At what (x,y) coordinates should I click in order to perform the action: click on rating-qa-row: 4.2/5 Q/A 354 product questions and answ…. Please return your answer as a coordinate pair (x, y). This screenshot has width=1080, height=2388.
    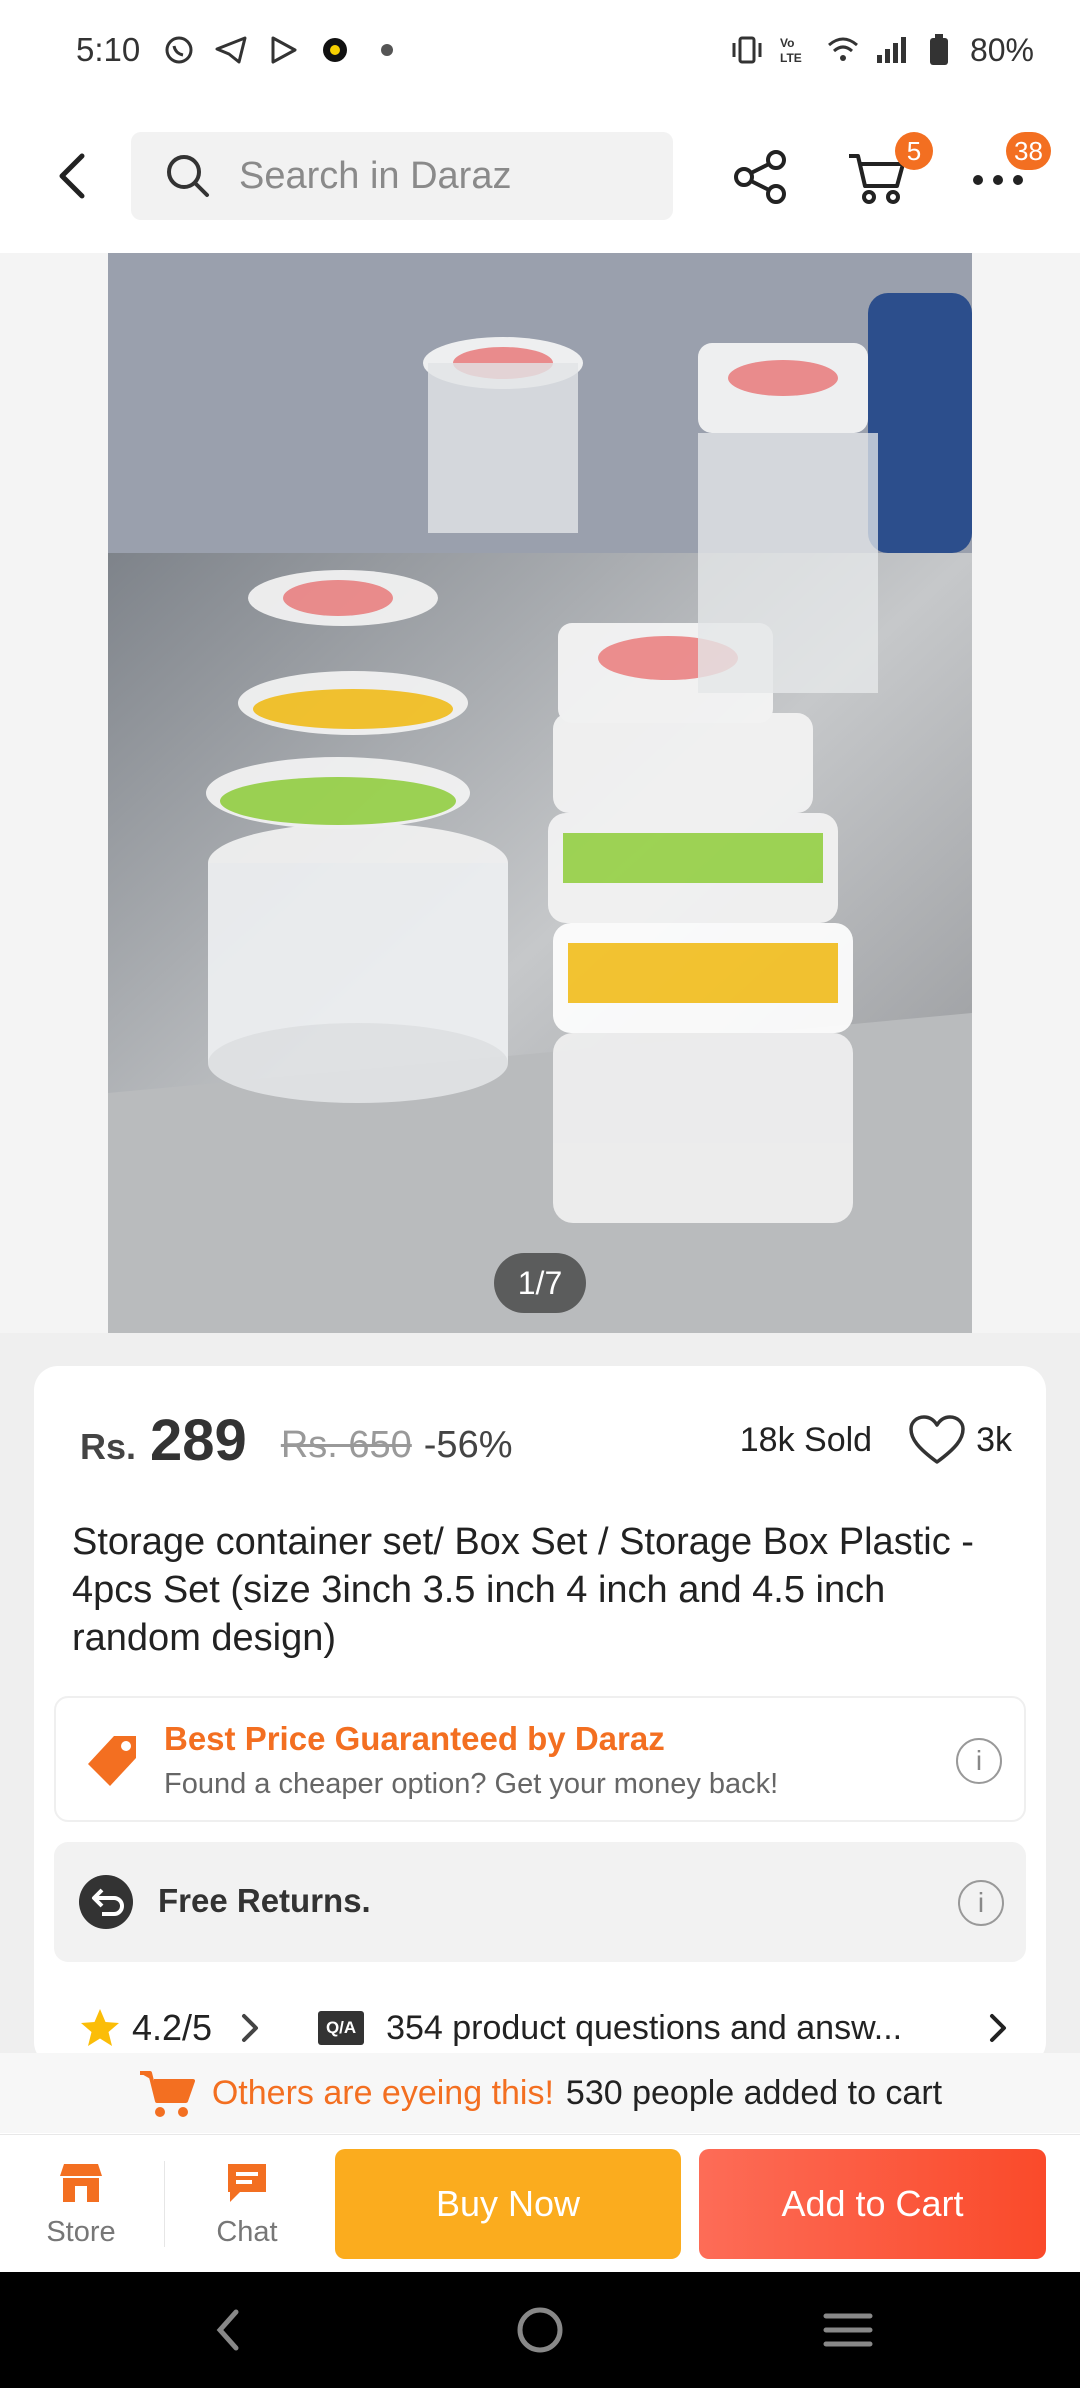
    Looking at the image, I should click on (545, 2028).